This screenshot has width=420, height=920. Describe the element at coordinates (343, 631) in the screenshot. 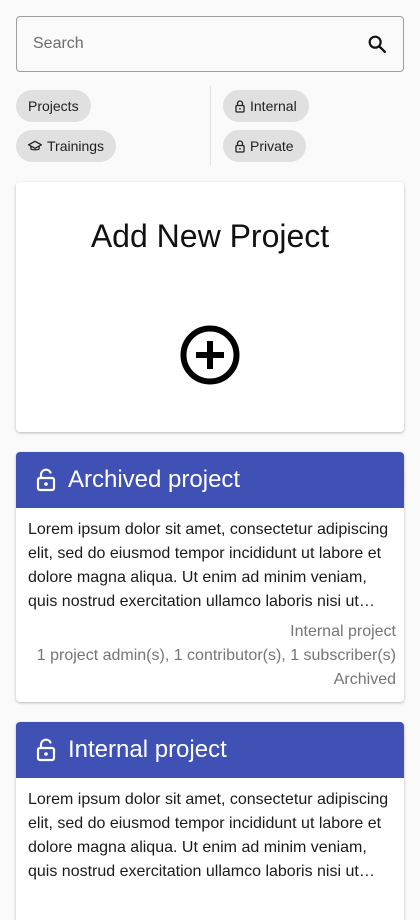

I see `project-visibility: Internal project` at that location.